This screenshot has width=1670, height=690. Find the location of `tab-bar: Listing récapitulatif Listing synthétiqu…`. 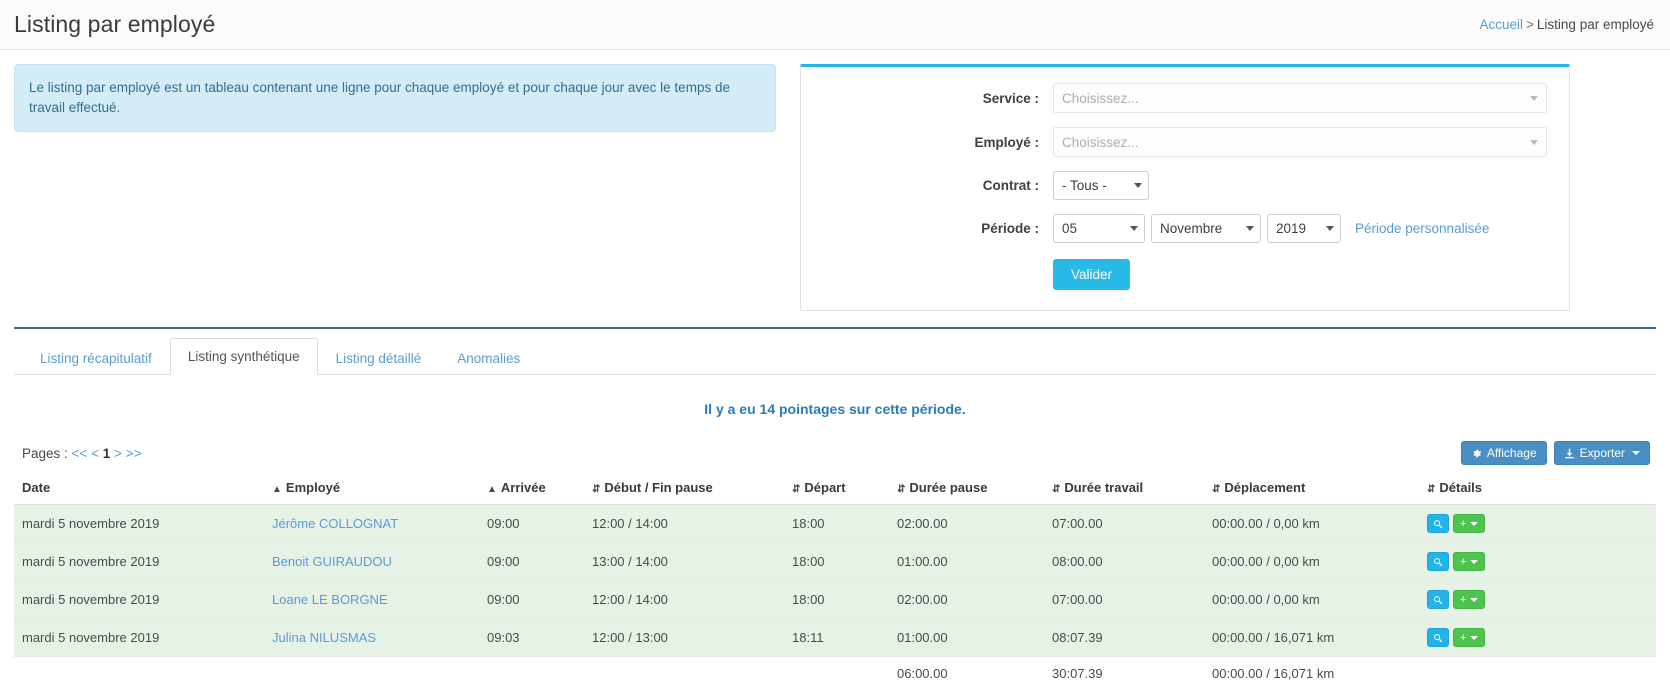

tab-bar: Listing récapitulatif Listing synthétiqu… is located at coordinates (835, 356).